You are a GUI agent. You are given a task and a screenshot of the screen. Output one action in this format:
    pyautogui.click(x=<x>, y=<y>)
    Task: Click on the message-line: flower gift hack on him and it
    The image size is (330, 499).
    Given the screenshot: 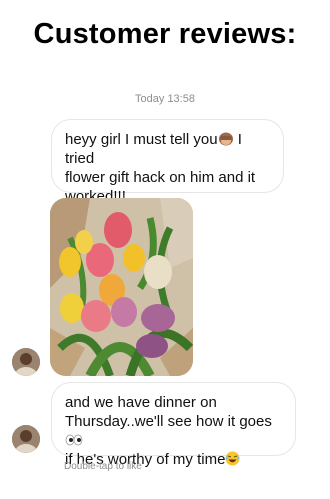 What is the action you would take?
    pyautogui.click(x=160, y=177)
    